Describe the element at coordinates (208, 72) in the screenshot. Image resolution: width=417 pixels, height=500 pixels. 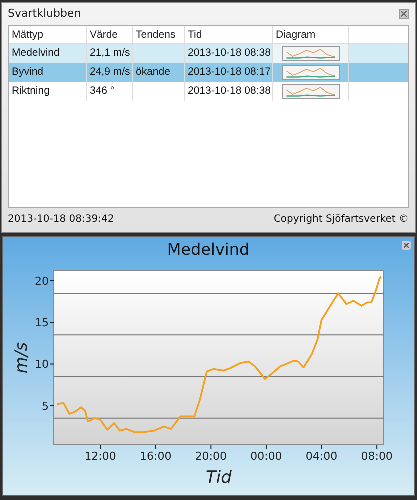
I see `table-row: Byvind 24,9 m/s ökande 2013-10-18 08:17` at that location.